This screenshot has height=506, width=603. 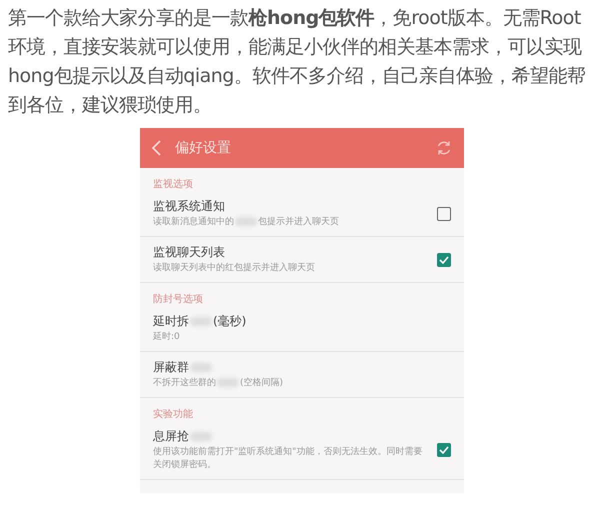 I want to click on setting-description: 不拆开这些群的 (空格间隔), so click(x=218, y=383).